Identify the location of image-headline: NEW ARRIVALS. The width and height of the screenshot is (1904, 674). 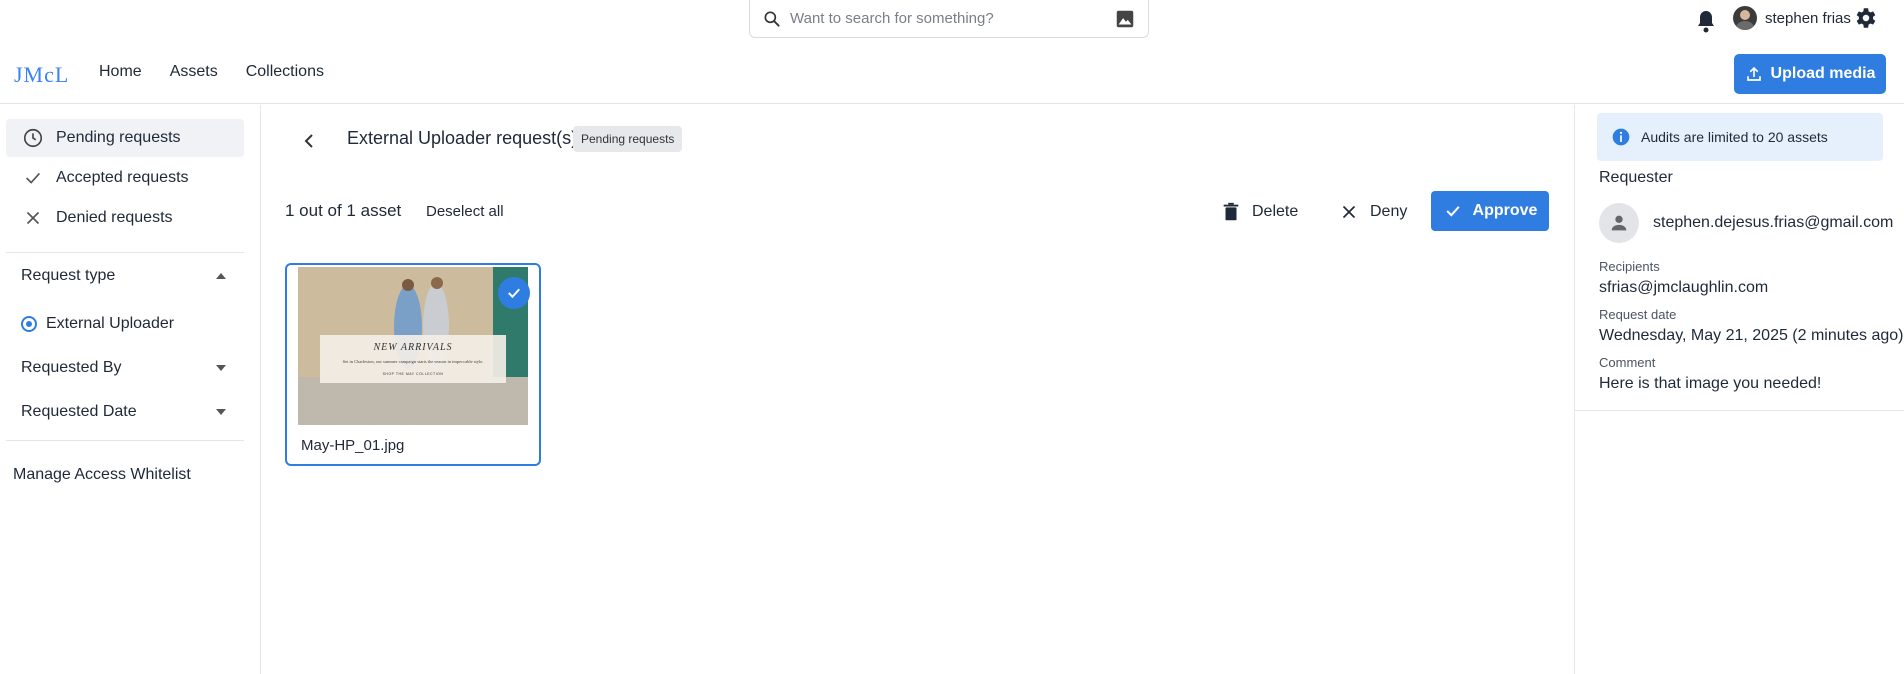
(412, 347).